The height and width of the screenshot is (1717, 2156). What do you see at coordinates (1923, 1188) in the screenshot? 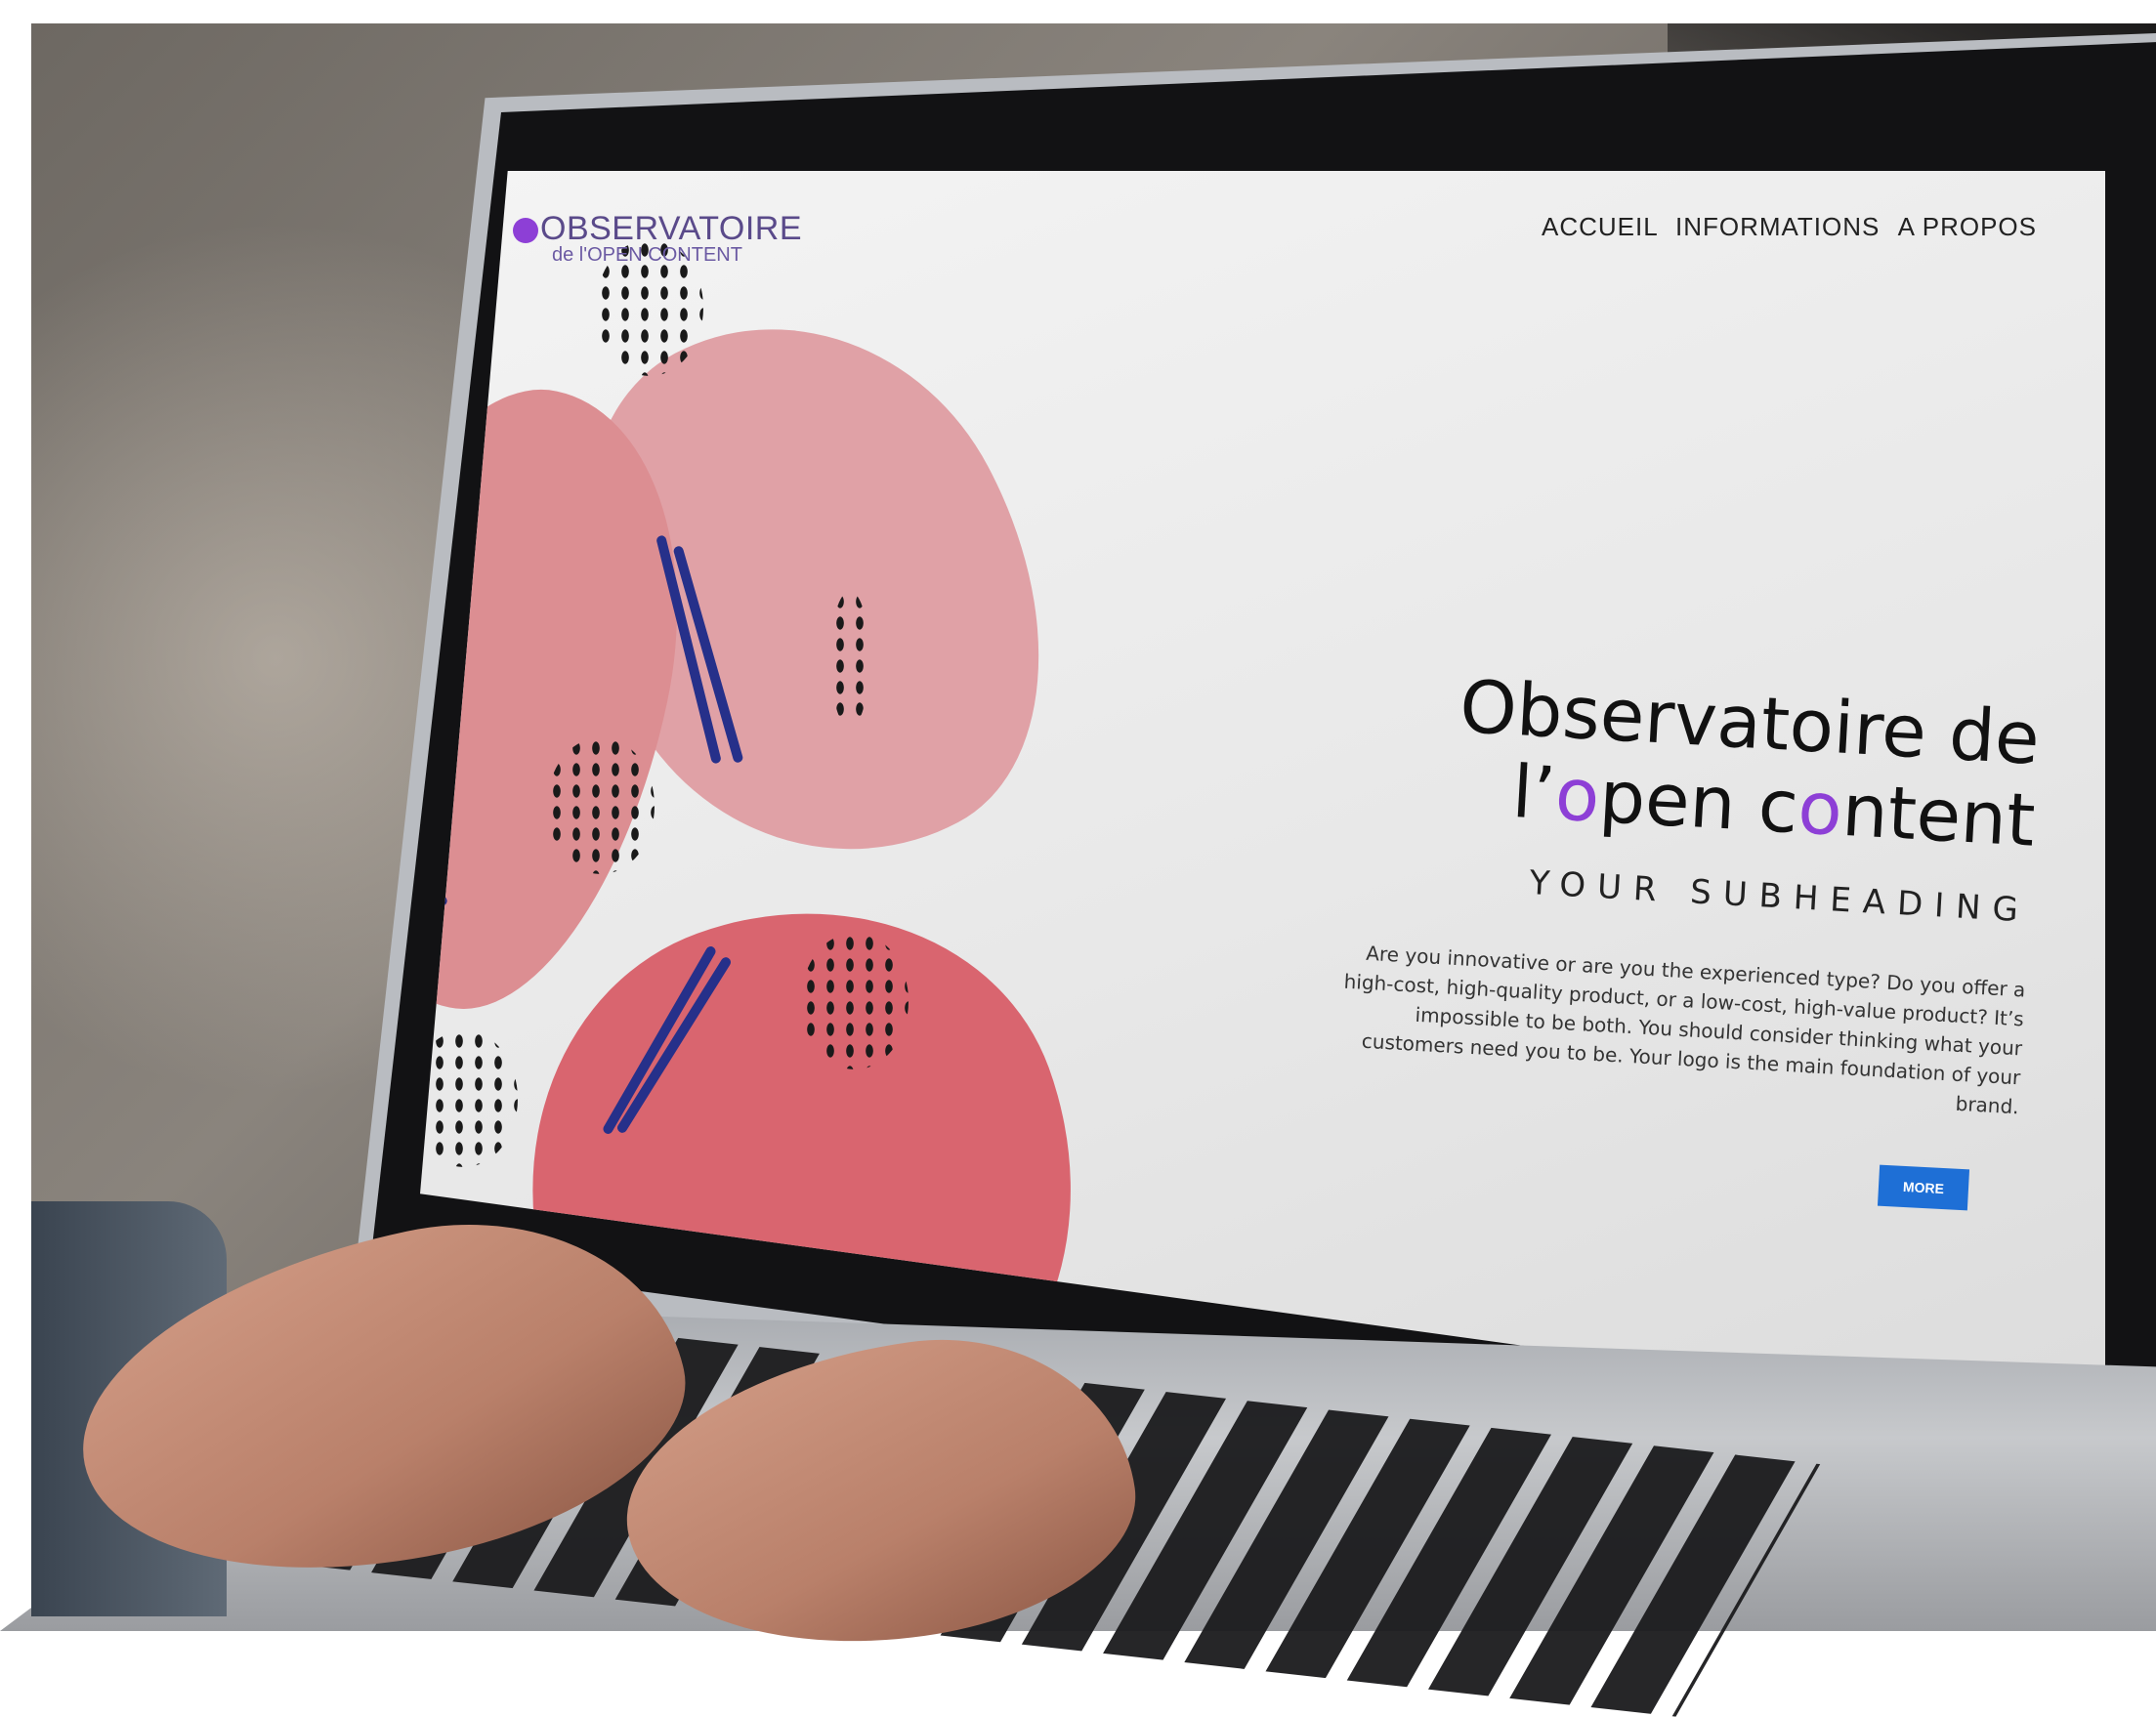
I see `more-button: MORE` at bounding box center [1923, 1188].